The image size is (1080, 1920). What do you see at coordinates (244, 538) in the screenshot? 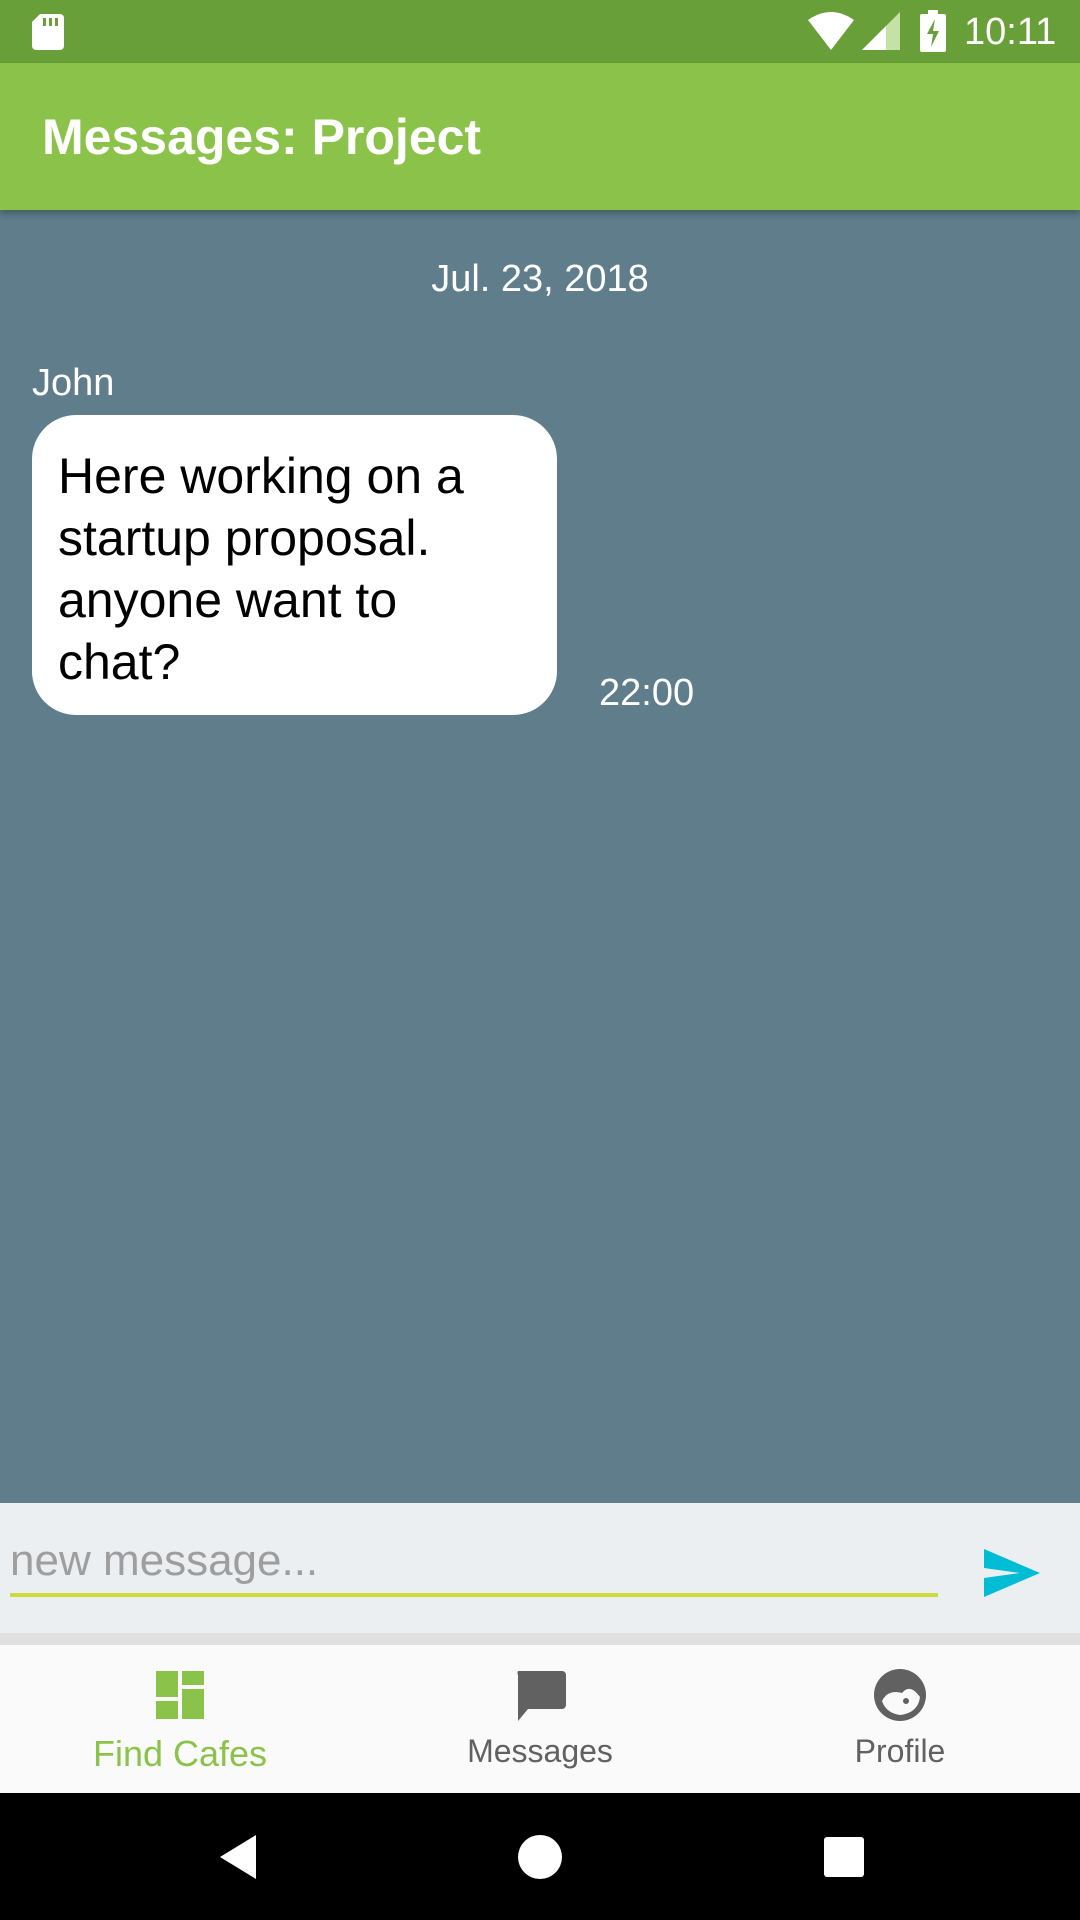
I see `message-line: startup proposal.` at bounding box center [244, 538].